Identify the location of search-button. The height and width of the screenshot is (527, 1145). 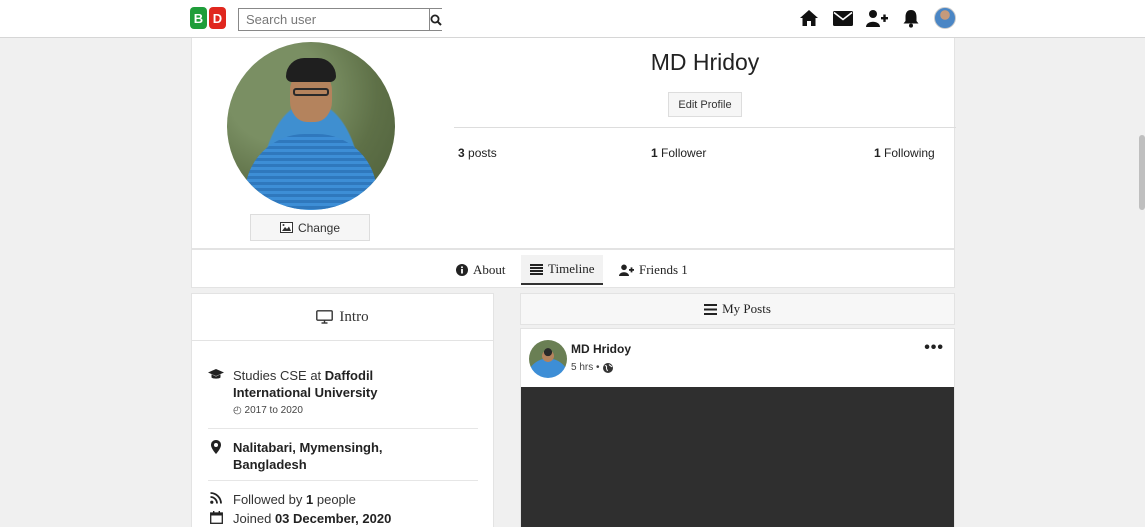
(435, 19).